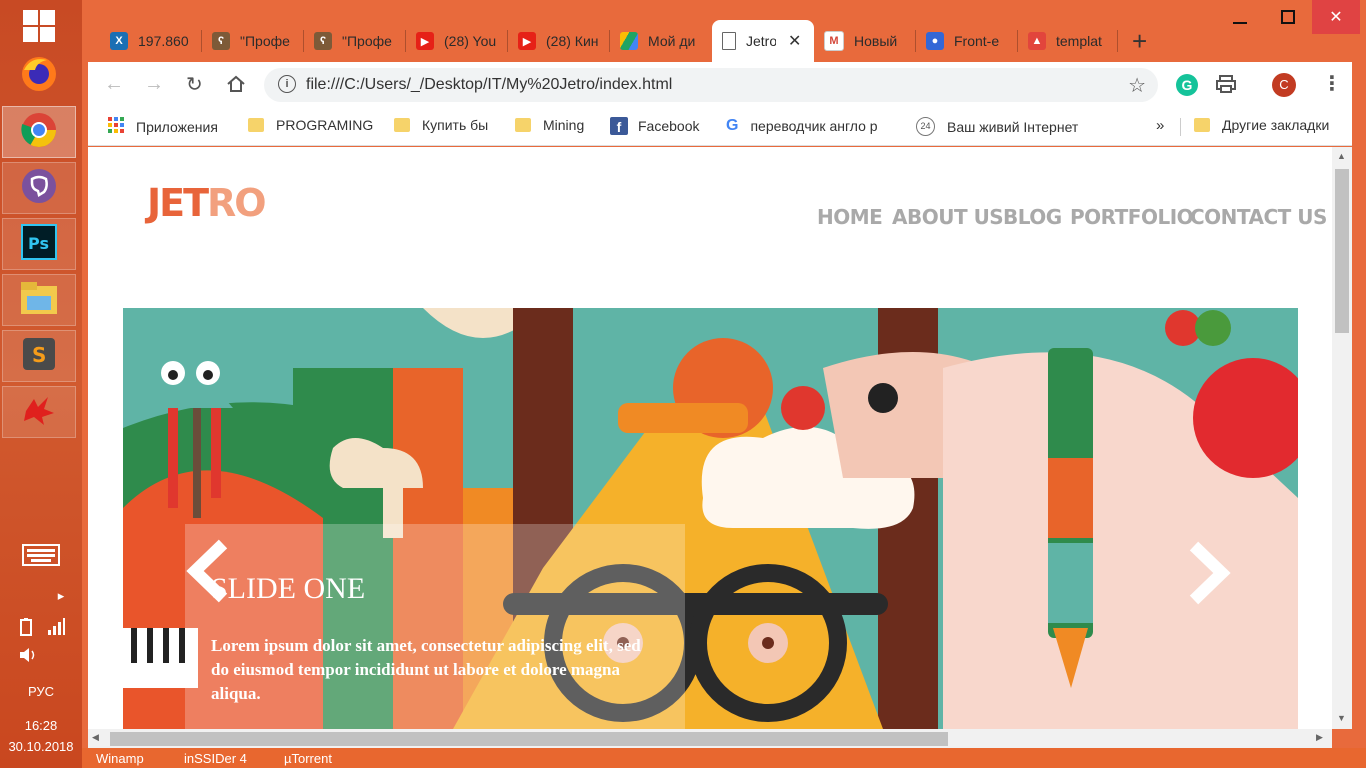 This screenshot has height=768, width=1366. I want to click on info-icon: i, so click(287, 84).